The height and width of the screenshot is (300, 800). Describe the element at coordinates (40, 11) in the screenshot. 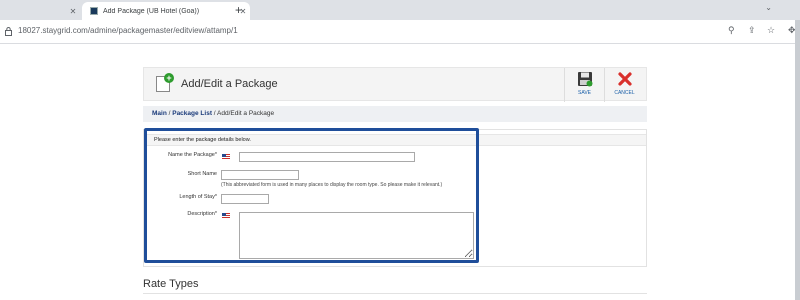

I see `tab-previous: ✕` at that location.